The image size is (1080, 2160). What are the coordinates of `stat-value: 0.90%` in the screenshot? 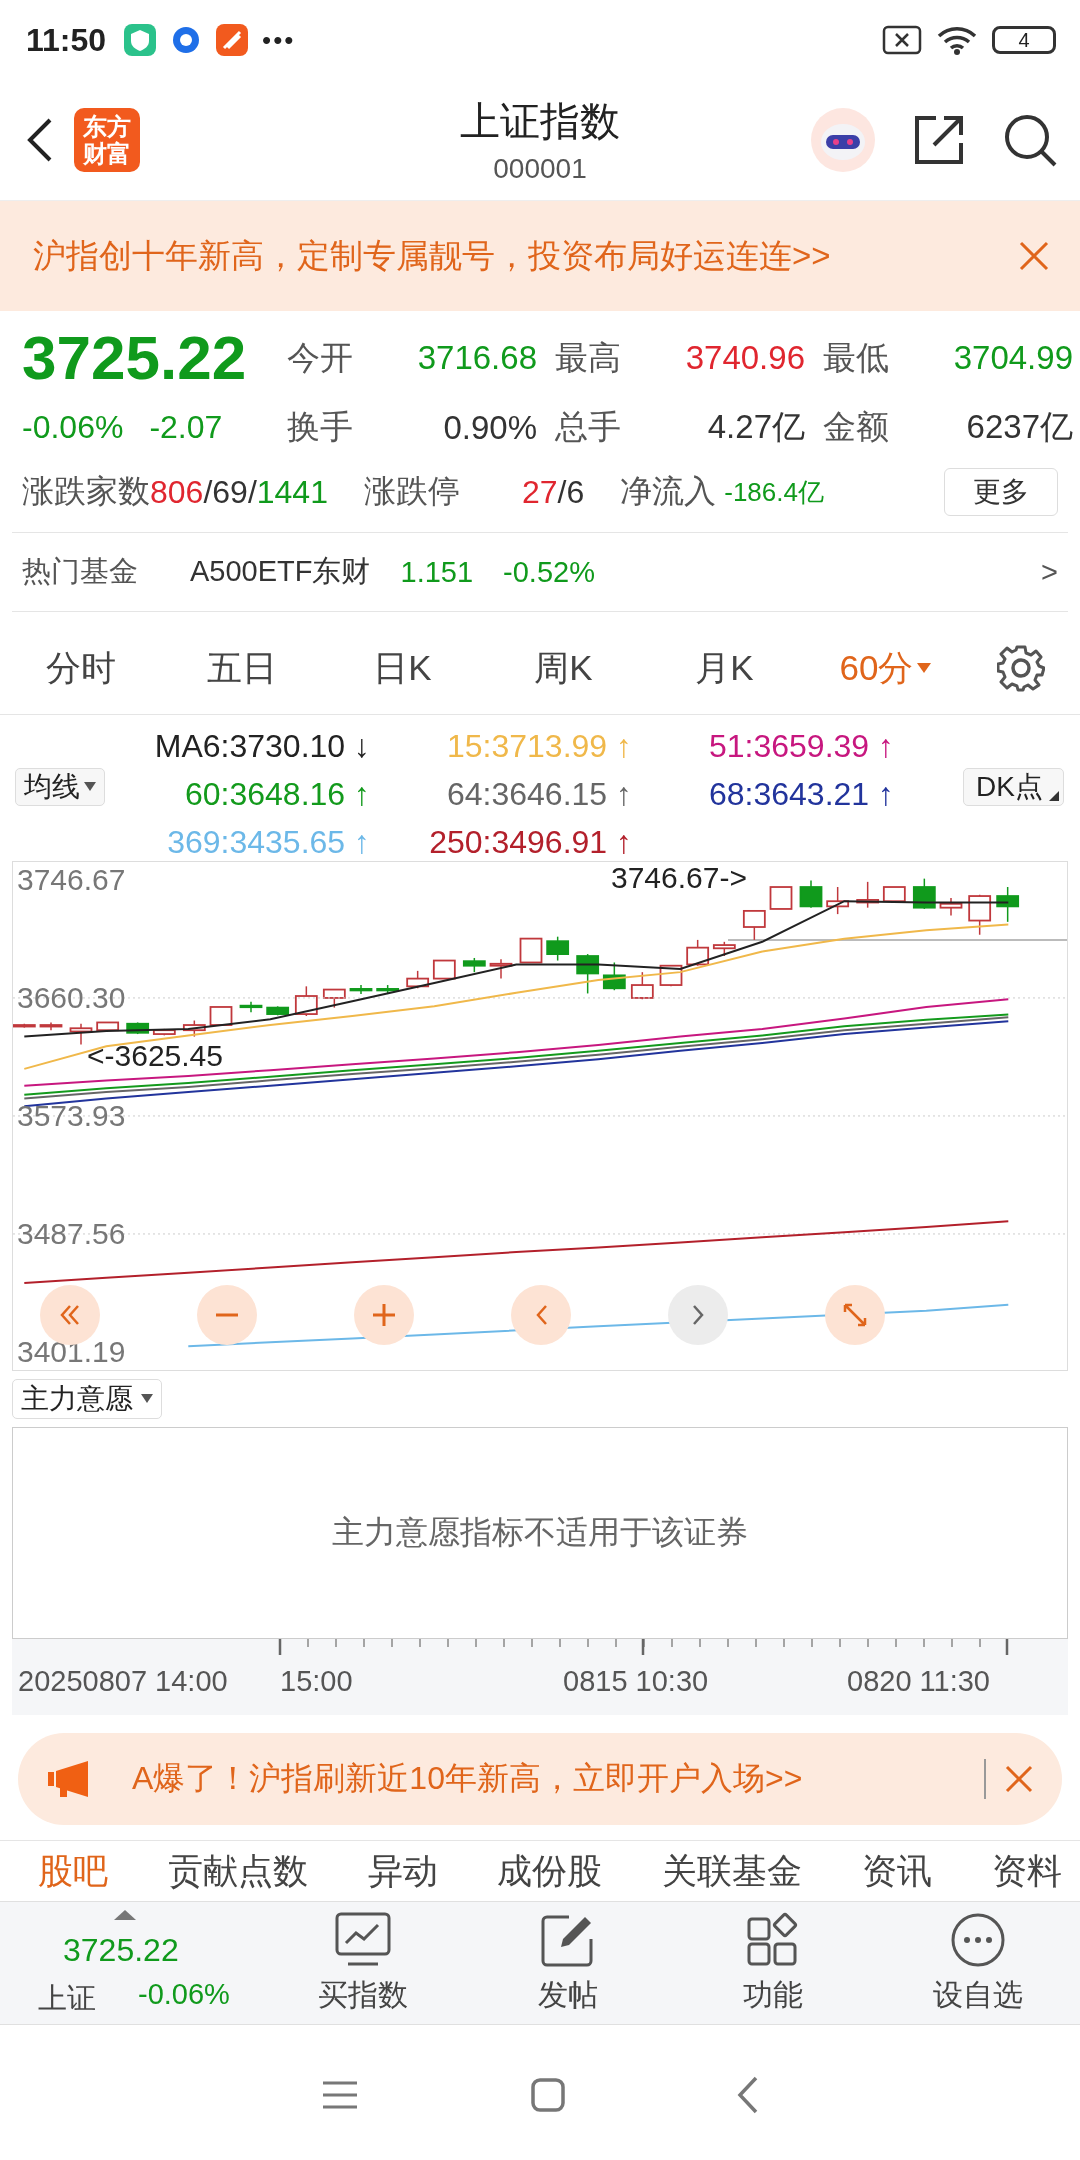 It's located at (489, 427).